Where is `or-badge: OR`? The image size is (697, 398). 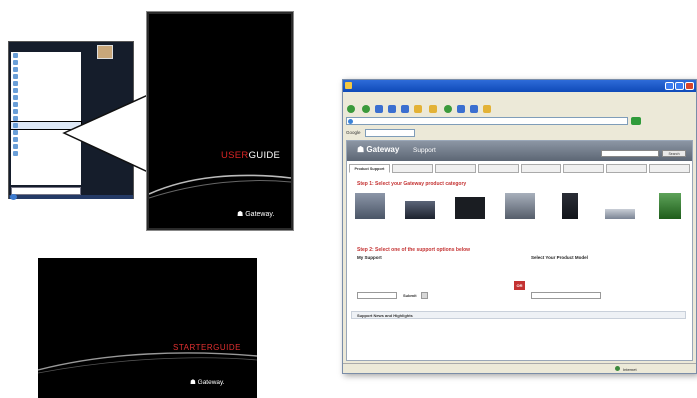 or-badge: OR is located at coordinates (519, 285).